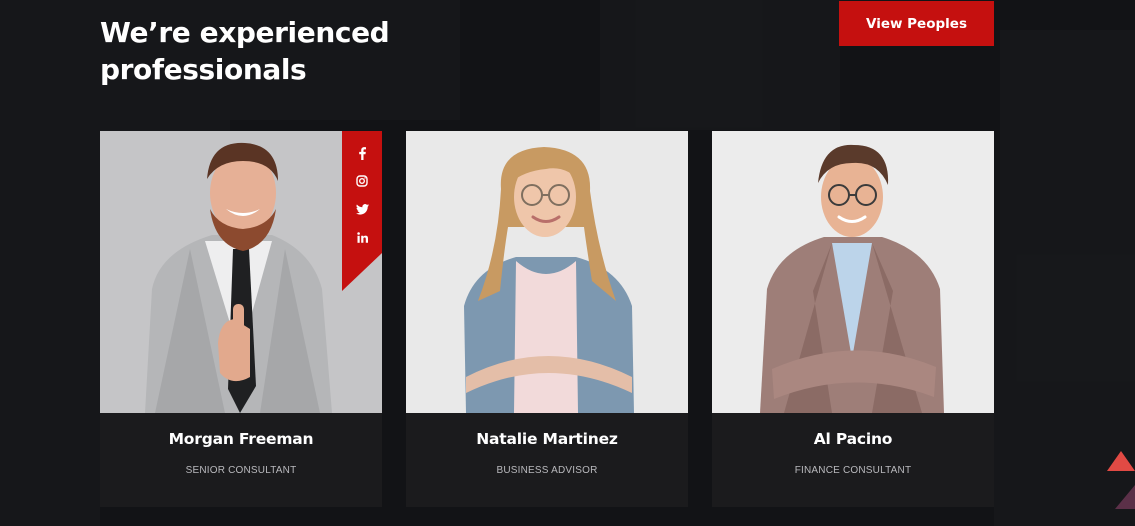  I want to click on instagram-icon, so click(362, 181).